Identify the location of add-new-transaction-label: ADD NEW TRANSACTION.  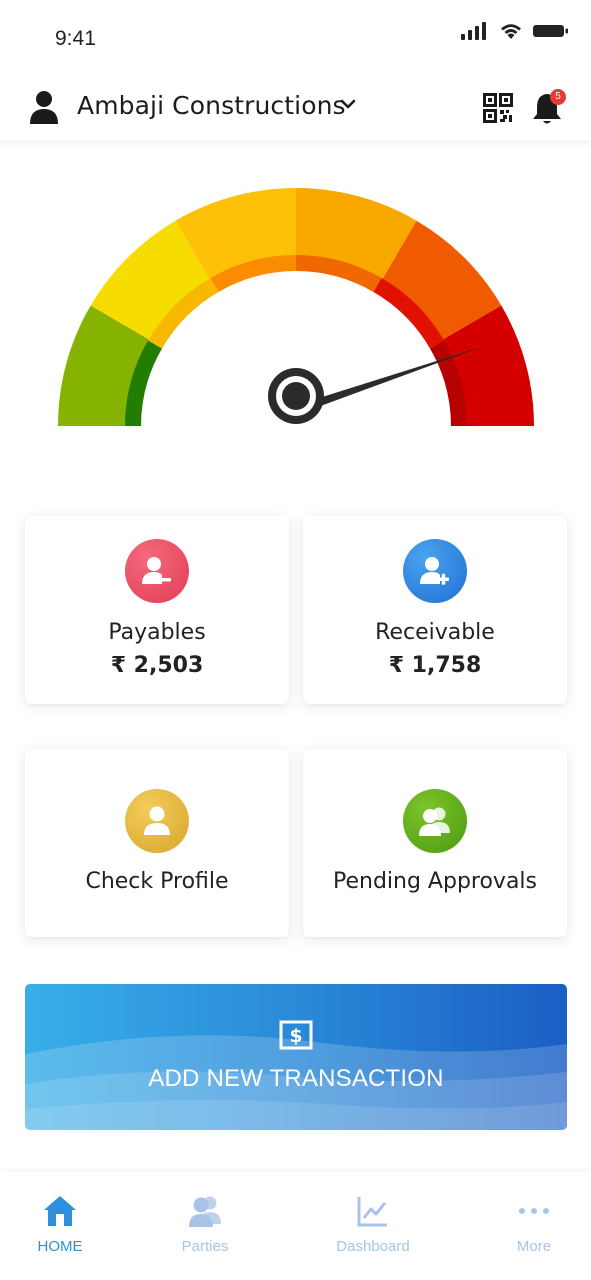
(296, 1078).